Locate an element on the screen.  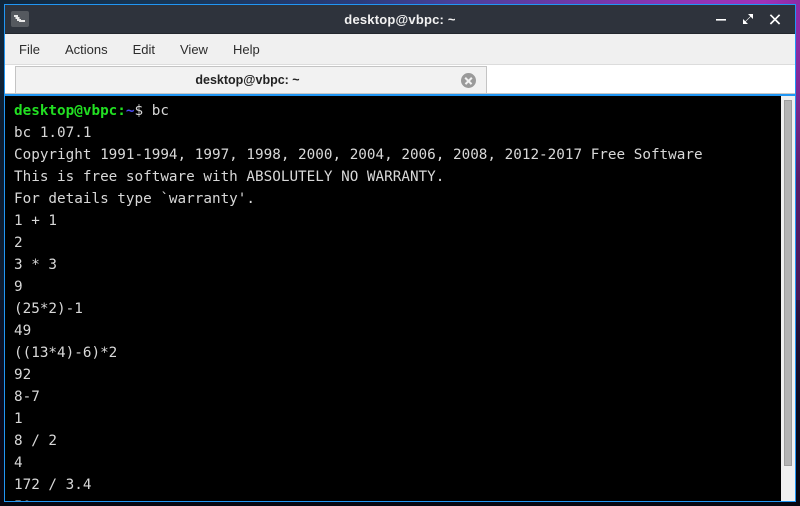
minimize-icon is located at coordinates (721, 19).